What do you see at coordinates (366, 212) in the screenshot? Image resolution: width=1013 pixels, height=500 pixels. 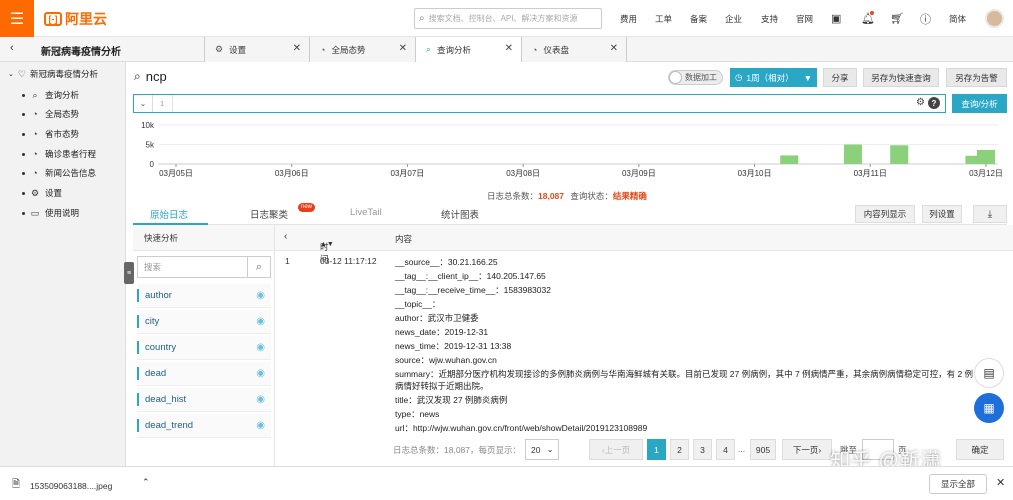 I see `tab-livetail: LiveTail` at bounding box center [366, 212].